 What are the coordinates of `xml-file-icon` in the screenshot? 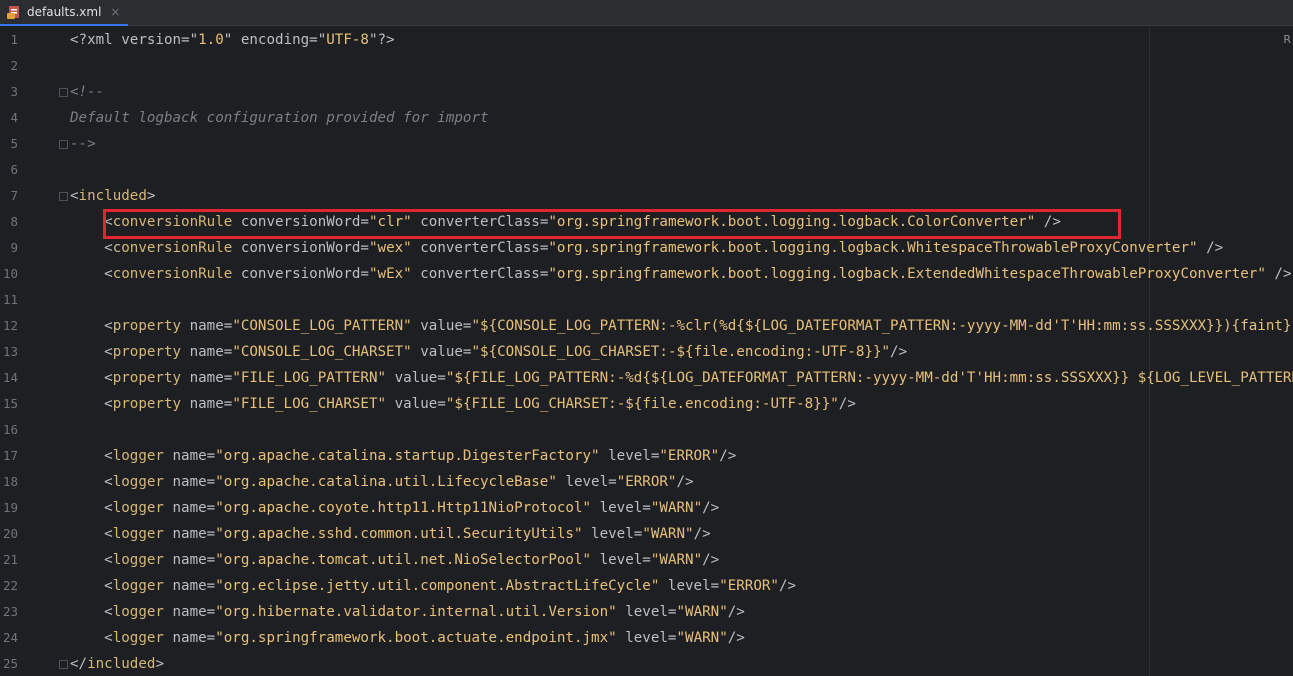 It's located at (14, 12).